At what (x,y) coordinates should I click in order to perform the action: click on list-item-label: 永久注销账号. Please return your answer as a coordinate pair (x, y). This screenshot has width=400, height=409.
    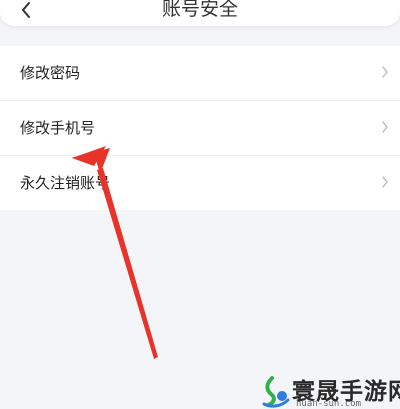
    Looking at the image, I should click on (65, 183).